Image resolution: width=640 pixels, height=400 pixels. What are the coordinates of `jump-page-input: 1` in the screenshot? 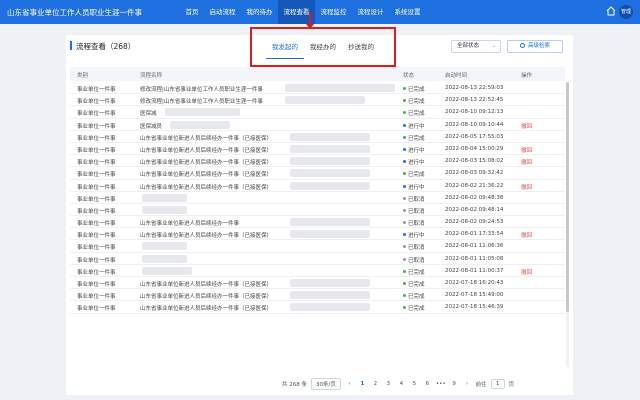 It's located at (497, 384).